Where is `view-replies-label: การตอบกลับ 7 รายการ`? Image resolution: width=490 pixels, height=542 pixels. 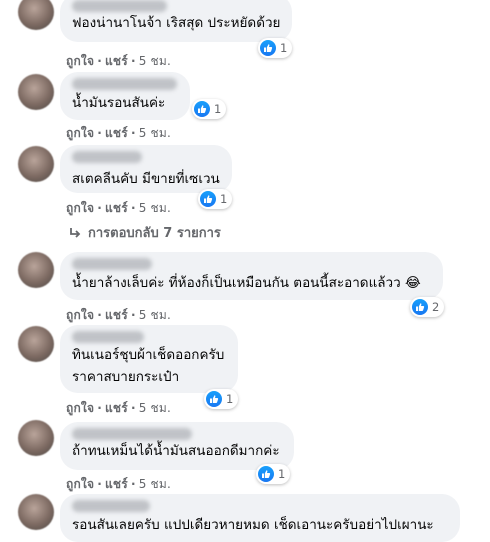 view-replies-label: การตอบกลับ 7 รายการ is located at coordinates (154, 233).